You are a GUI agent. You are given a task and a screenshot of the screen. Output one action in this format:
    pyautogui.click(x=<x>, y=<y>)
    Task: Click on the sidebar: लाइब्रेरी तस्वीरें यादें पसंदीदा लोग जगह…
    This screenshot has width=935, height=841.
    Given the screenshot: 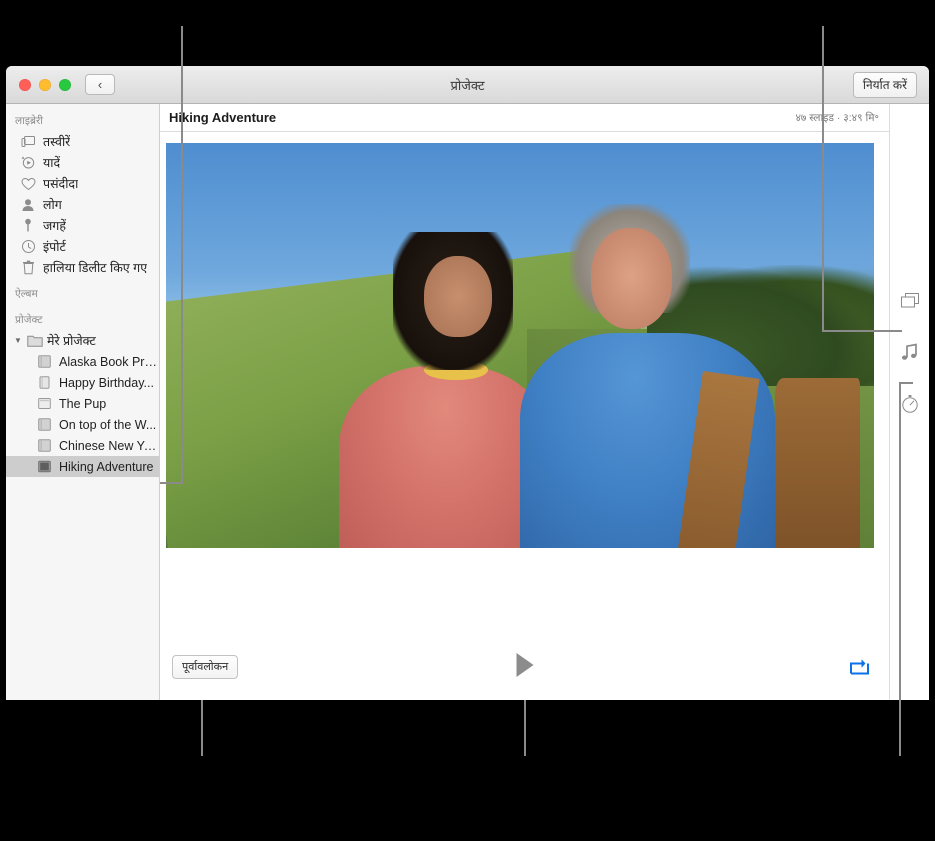 What is the action you would take?
    pyautogui.click(x=83, y=402)
    